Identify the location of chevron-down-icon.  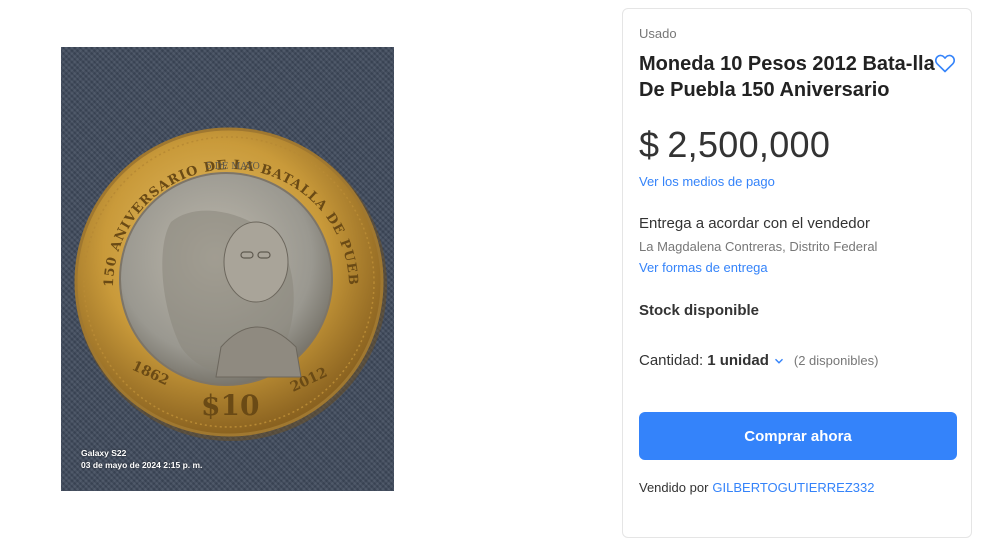
(779, 361).